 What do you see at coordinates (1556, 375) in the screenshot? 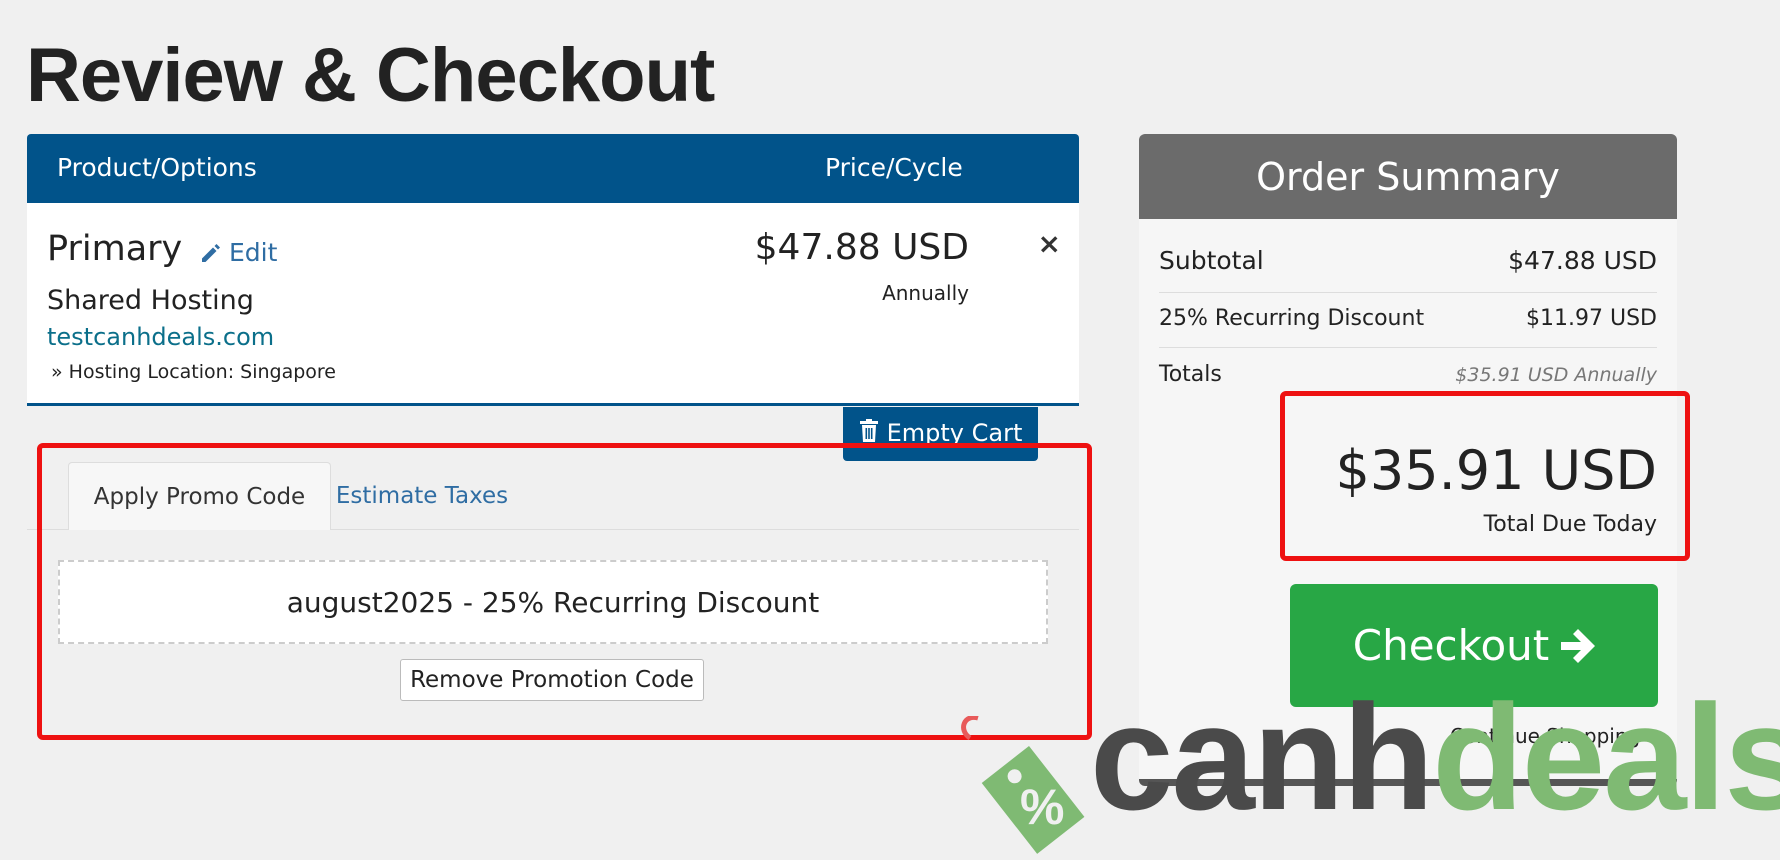
I see `totals-value: $35.91 USD Annually` at bounding box center [1556, 375].